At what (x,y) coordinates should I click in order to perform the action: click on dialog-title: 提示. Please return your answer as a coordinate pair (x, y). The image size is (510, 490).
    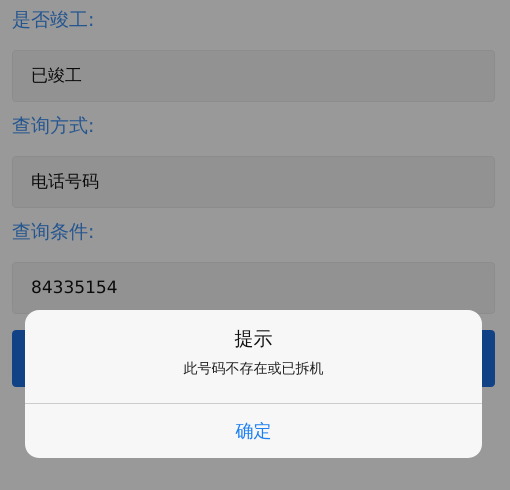
    Looking at the image, I should click on (253, 339).